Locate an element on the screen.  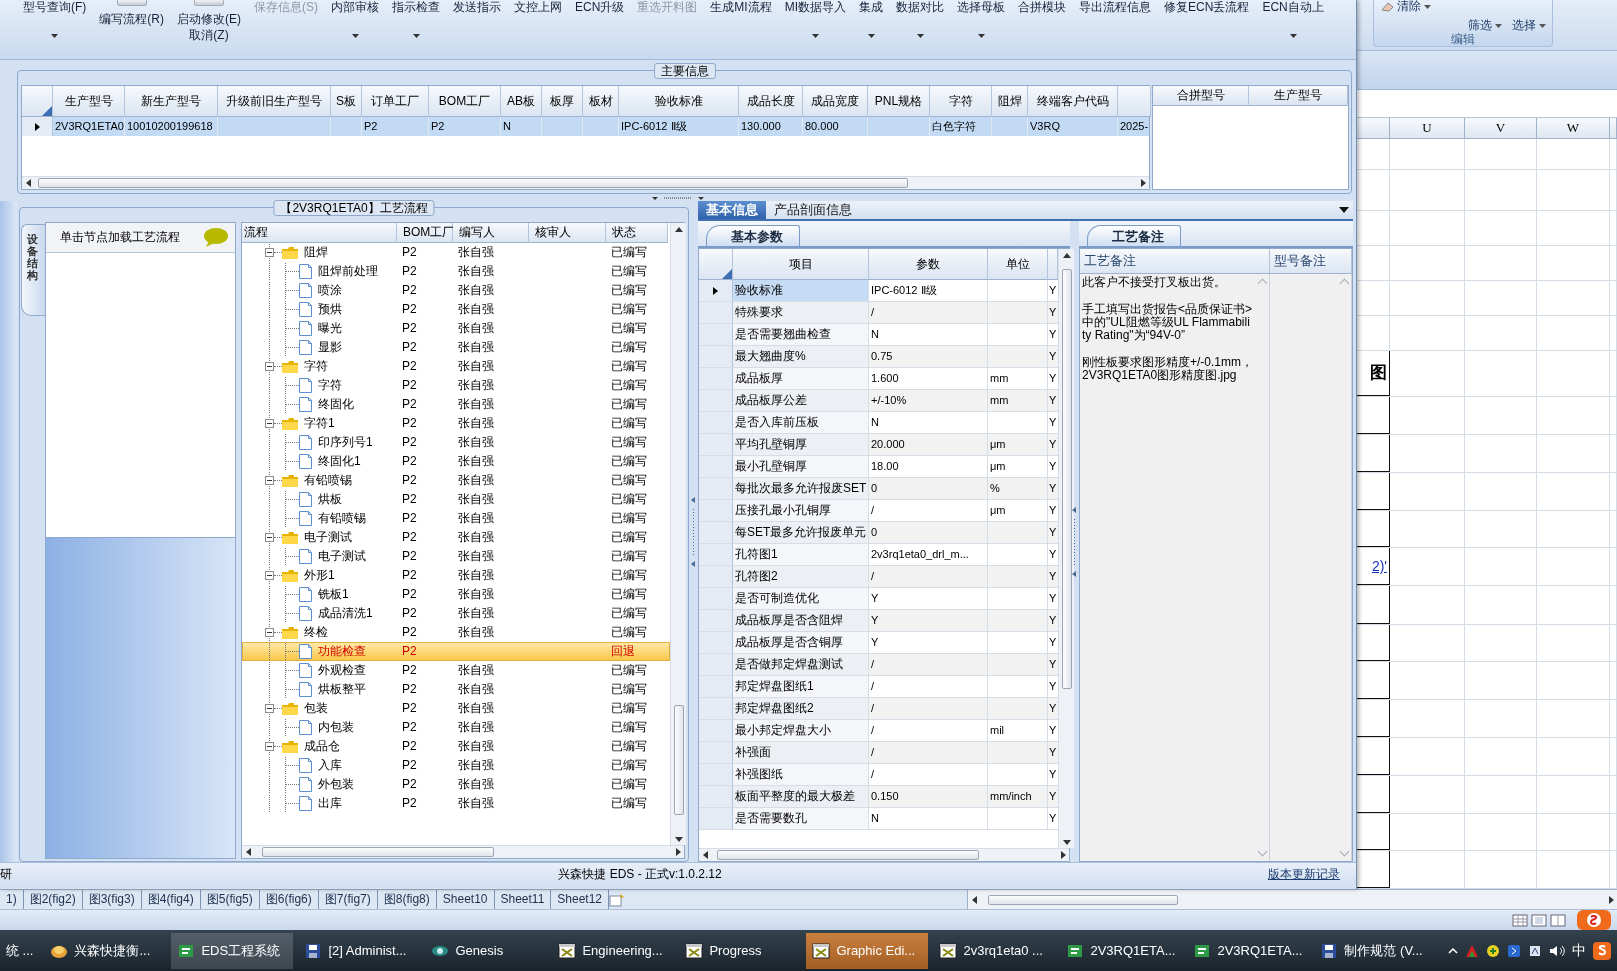
taskbar-button: Genesis is located at coordinates (486, 950).